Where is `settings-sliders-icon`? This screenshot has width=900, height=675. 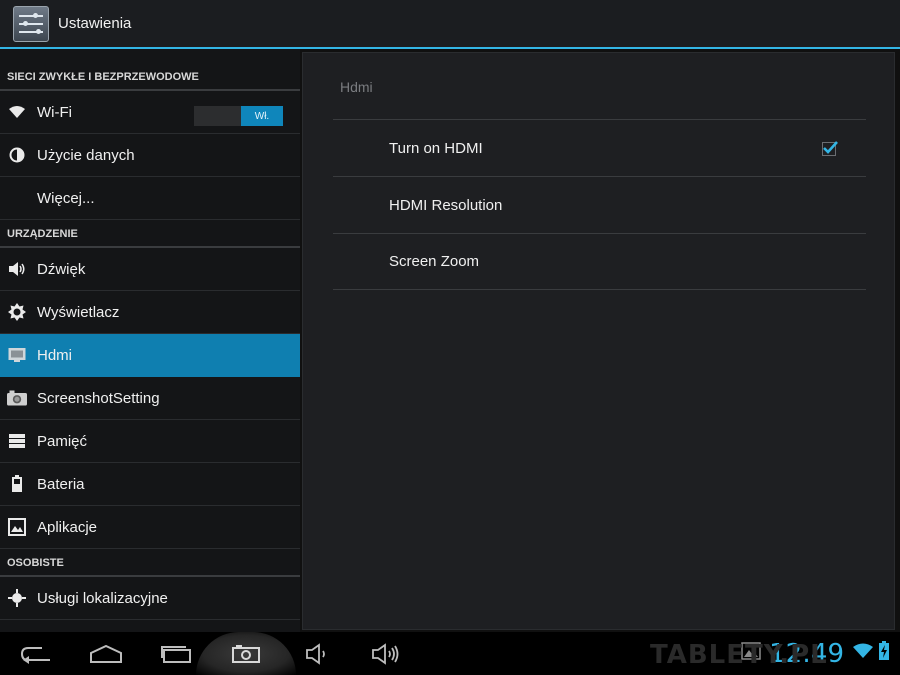 settings-sliders-icon is located at coordinates (31, 23).